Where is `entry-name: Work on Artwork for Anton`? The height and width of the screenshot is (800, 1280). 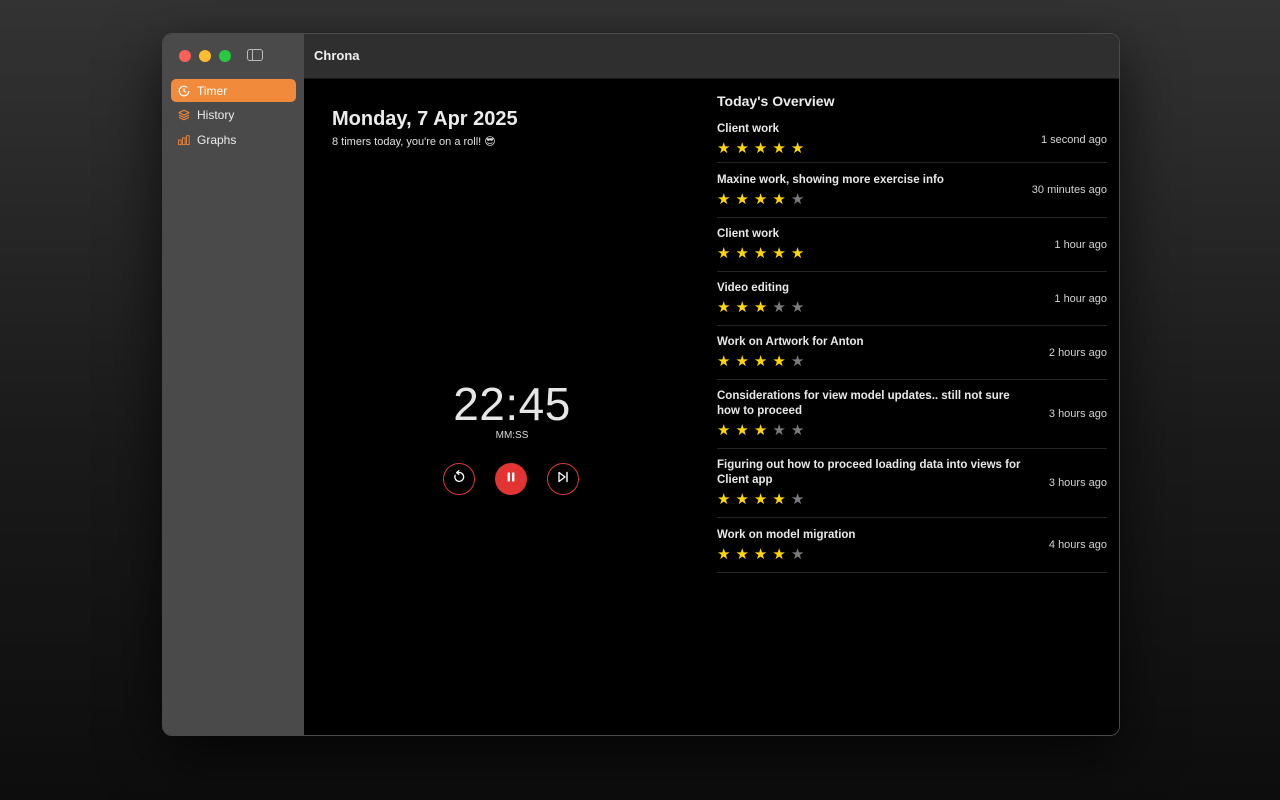
entry-name: Work on Artwork for Anton is located at coordinates (790, 342).